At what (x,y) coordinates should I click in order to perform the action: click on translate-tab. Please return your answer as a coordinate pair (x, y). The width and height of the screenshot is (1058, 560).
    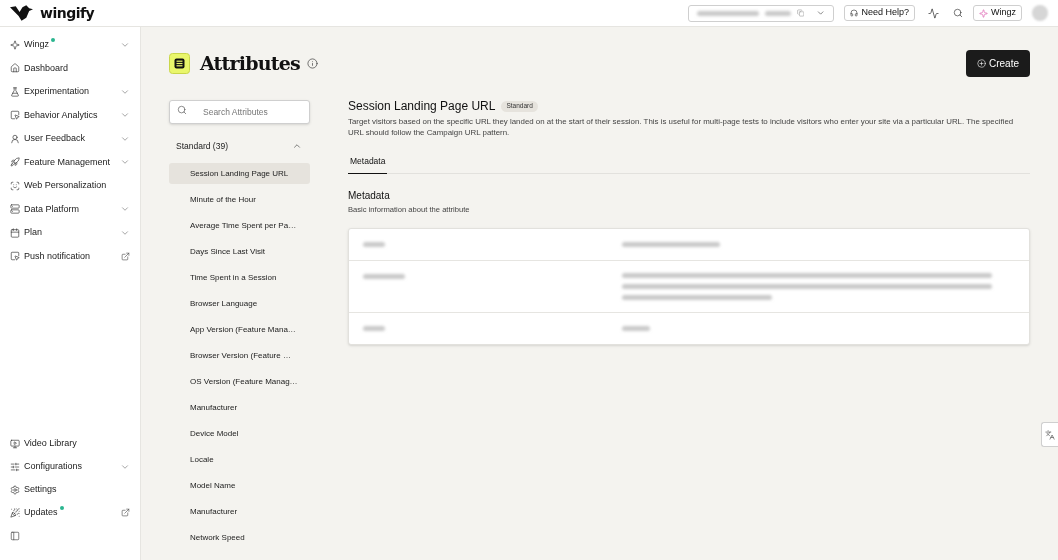
    Looking at the image, I should click on (1049, 434).